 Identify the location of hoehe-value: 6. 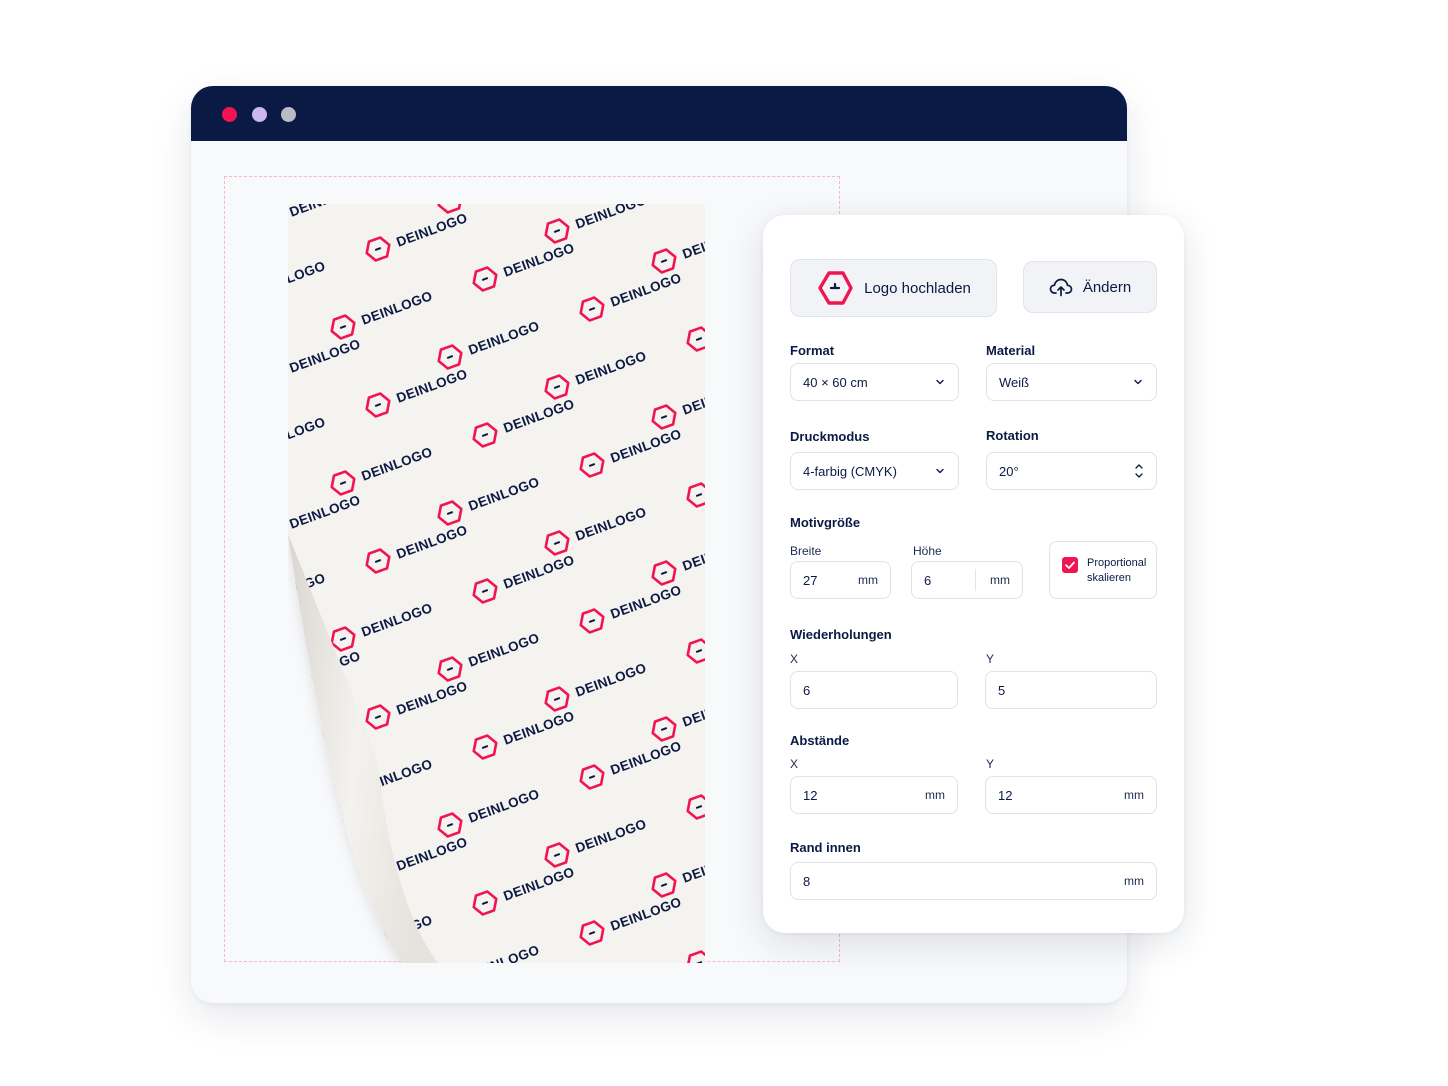
(928, 580).